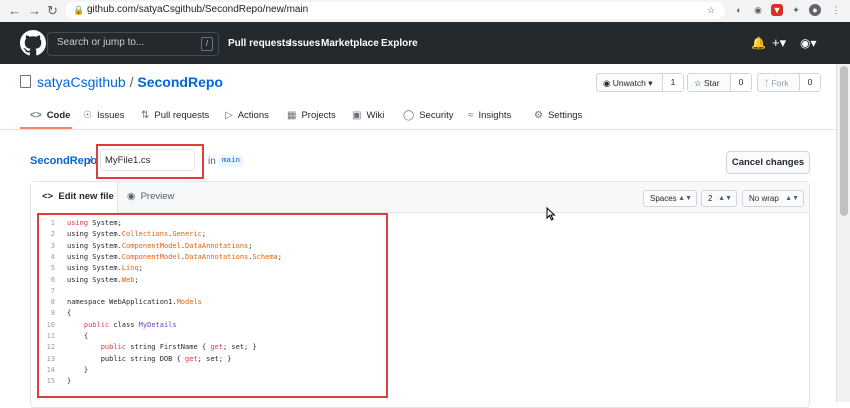  I want to click on code-token: Schema, so click(265, 256).